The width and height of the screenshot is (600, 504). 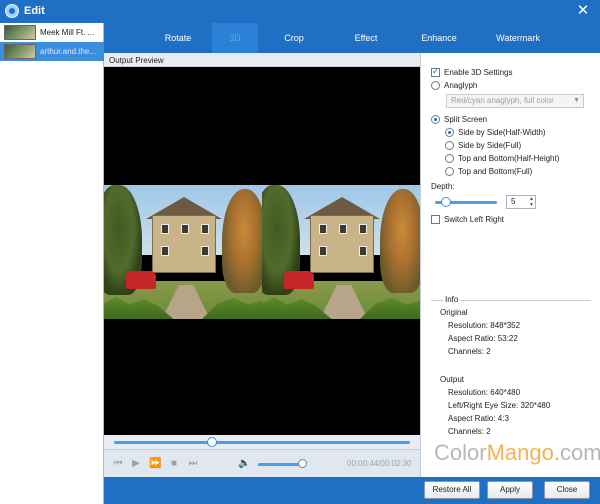 What do you see at coordinates (178, 38) in the screenshot?
I see `tab-rotate: Rotate` at bounding box center [178, 38].